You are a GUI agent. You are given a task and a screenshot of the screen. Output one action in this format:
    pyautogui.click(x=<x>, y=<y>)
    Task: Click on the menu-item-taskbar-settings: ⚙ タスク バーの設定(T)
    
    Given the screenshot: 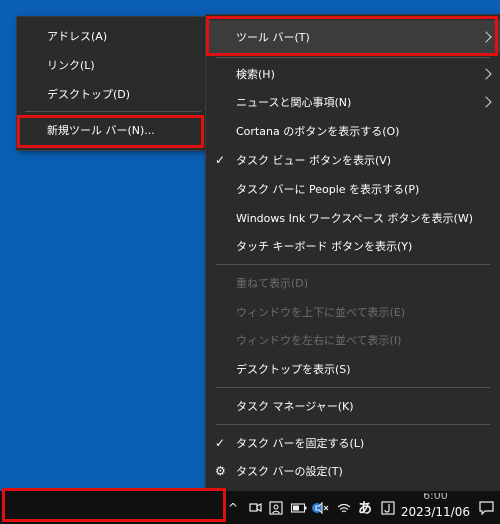 What is the action you would take?
    pyautogui.click(x=353, y=471)
    